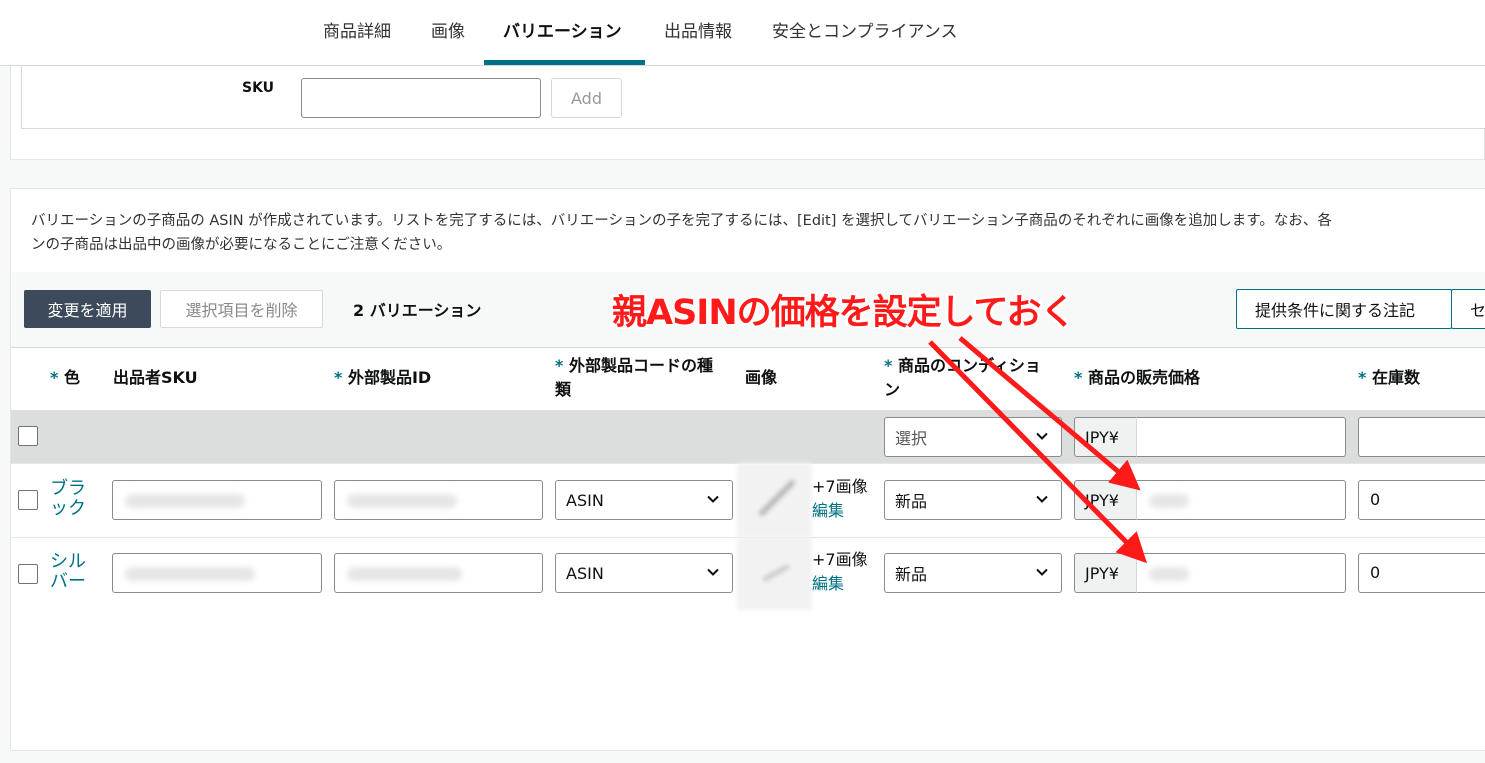 This screenshot has width=1485, height=763. What do you see at coordinates (87, 309) in the screenshot?
I see `apply-changes-button: 変更を適用` at bounding box center [87, 309].